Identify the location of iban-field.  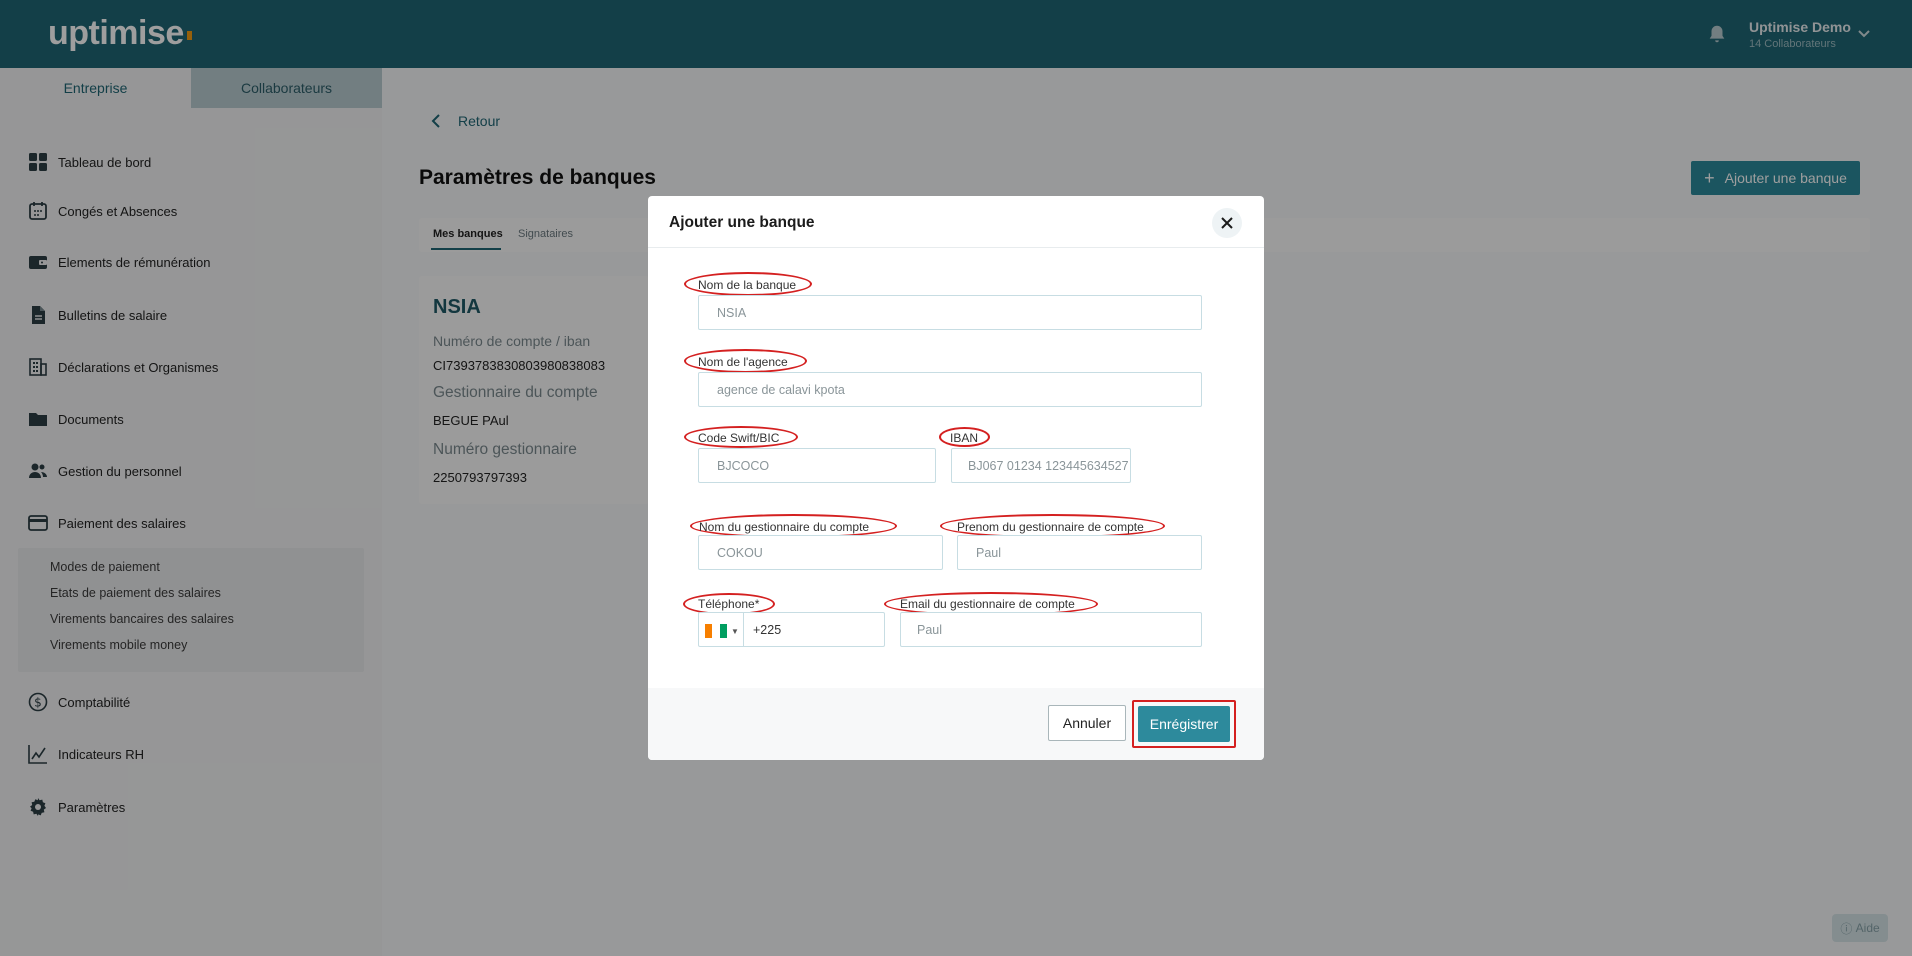
(1041, 465).